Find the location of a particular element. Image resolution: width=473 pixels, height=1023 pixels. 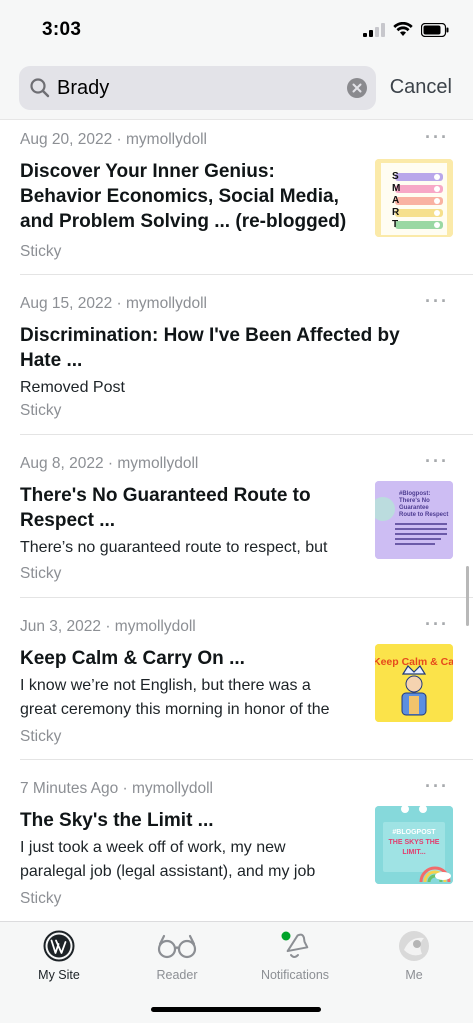

tab-reader: Reader is located at coordinates (177, 956).